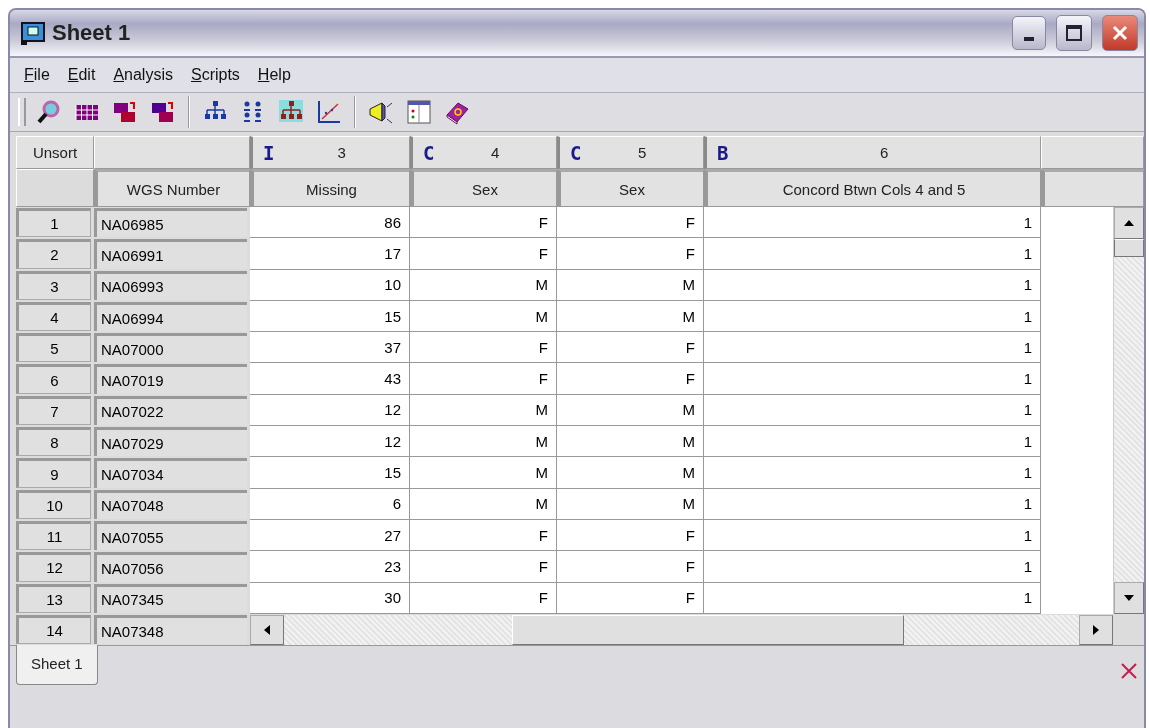 This screenshot has width=1150, height=728. Describe the element at coordinates (330, 598) in the screenshot. I see `table-cell: 30` at that location.